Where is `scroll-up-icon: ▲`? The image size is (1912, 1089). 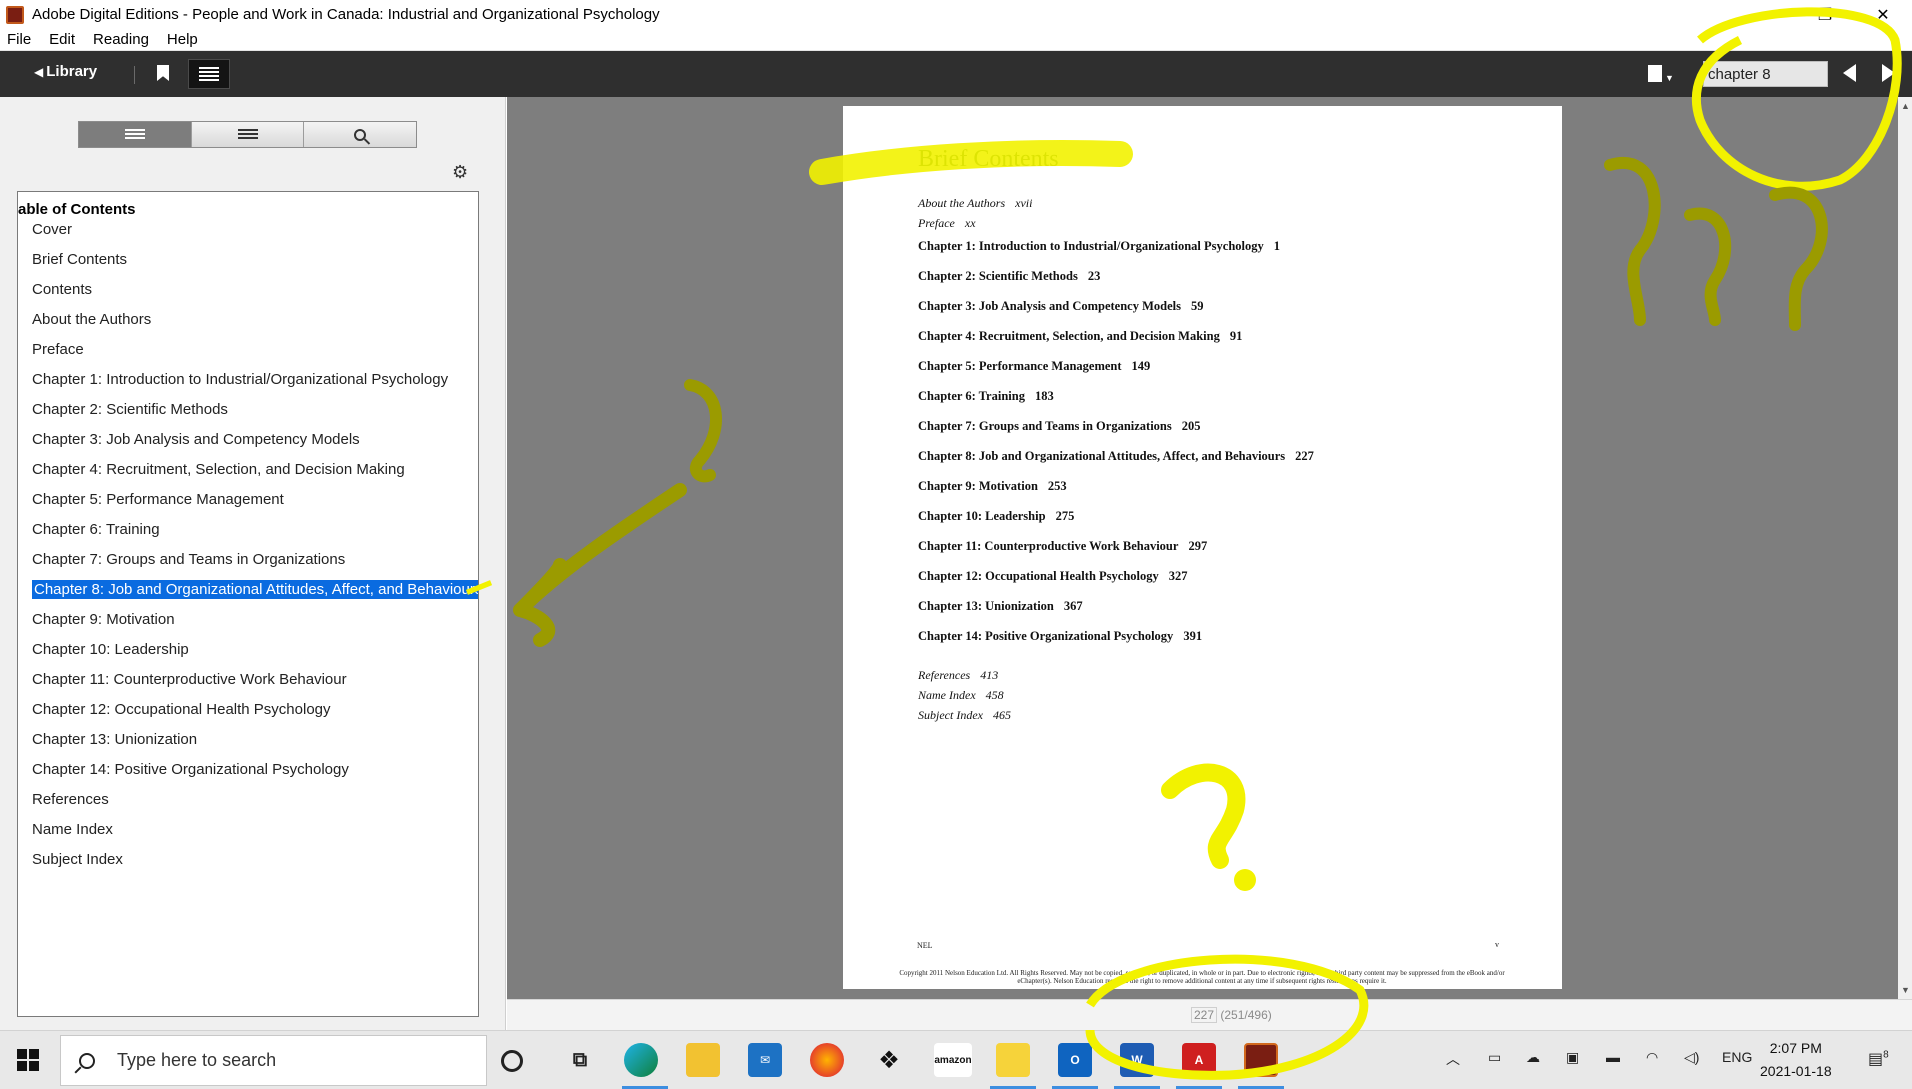 scroll-up-icon: ▲ is located at coordinates (1905, 106).